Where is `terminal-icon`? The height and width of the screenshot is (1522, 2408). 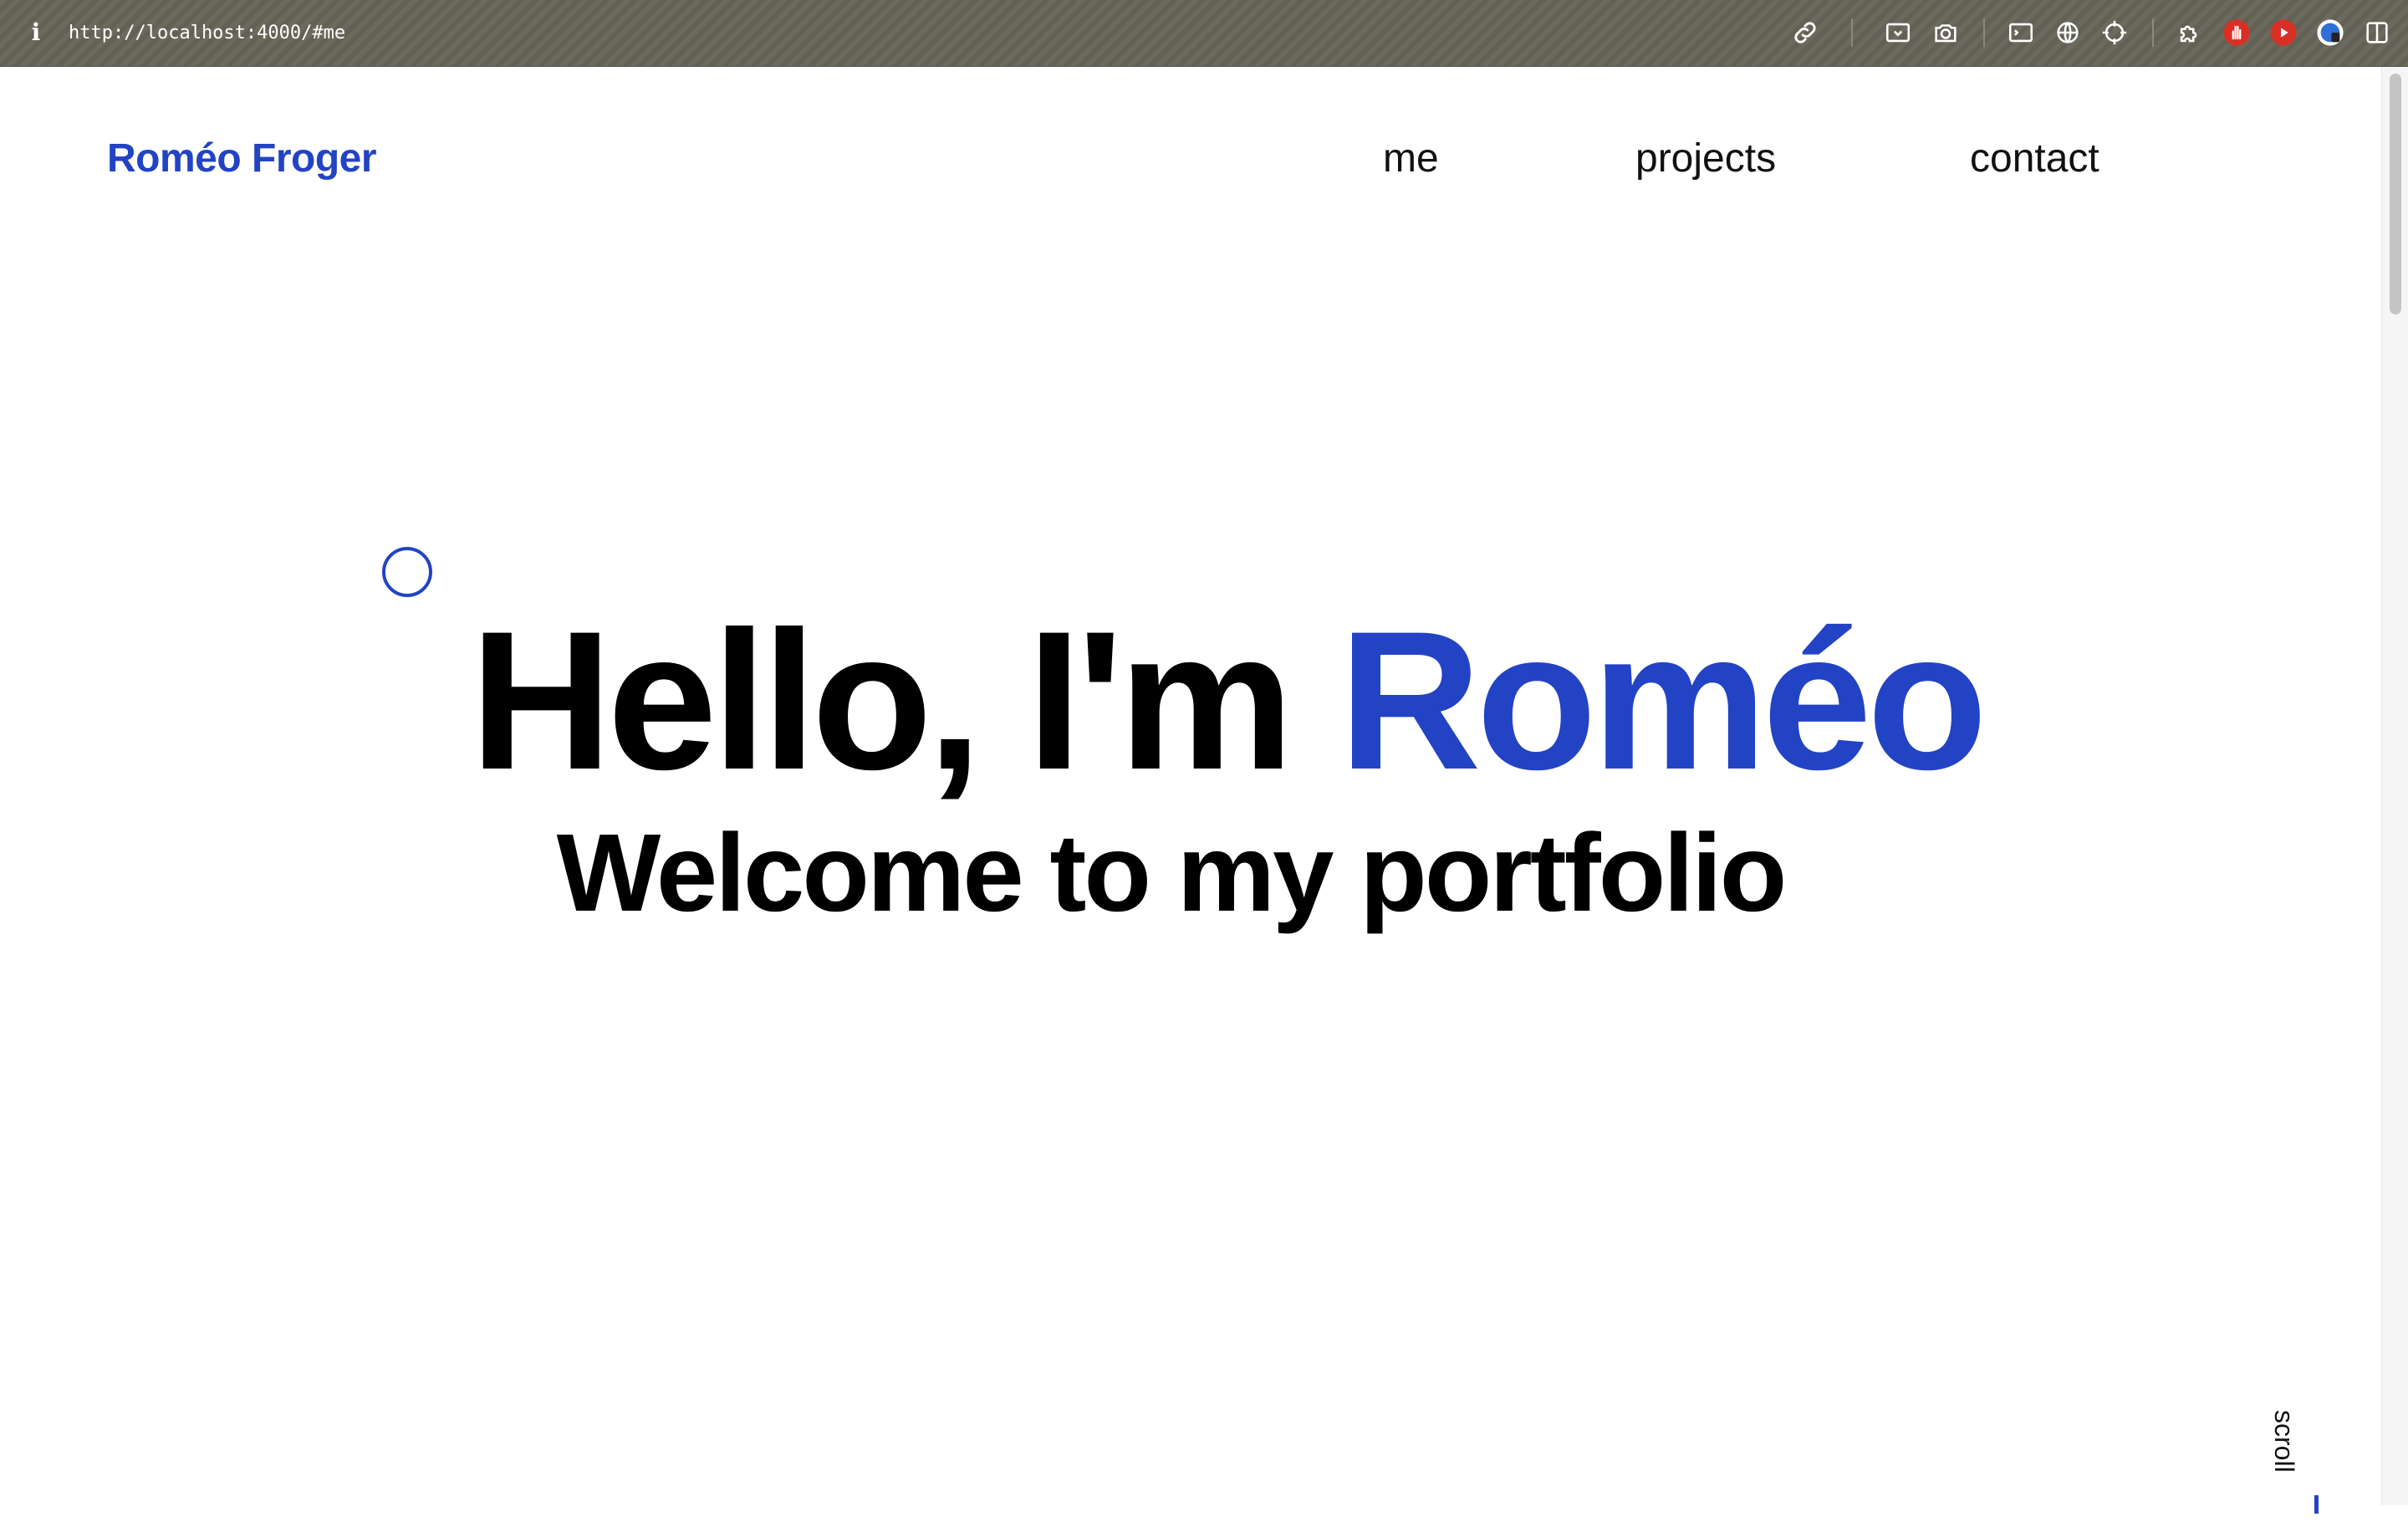 terminal-icon is located at coordinates (2021, 32).